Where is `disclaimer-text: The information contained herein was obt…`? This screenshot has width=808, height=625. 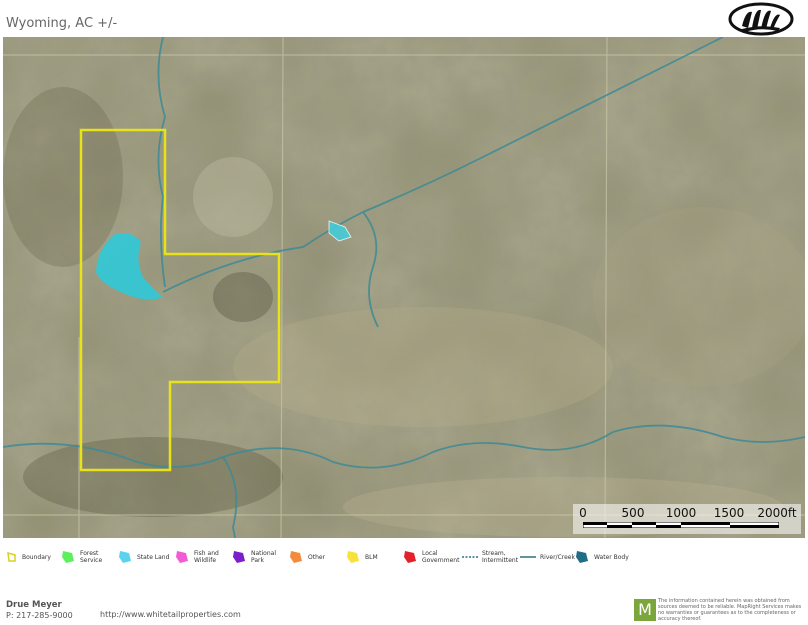 disclaimer-text: The information contained herein was obt… is located at coordinates (730, 610).